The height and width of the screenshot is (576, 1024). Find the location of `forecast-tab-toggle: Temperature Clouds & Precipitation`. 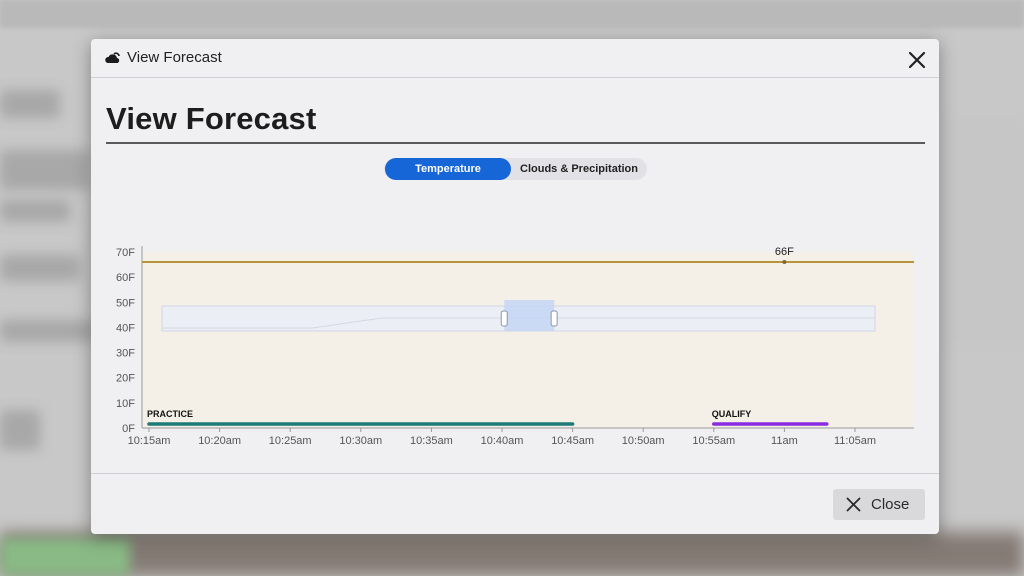

forecast-tab-toggle: Temperature Clouds & Precipitation is located at coordinates (515, 169).